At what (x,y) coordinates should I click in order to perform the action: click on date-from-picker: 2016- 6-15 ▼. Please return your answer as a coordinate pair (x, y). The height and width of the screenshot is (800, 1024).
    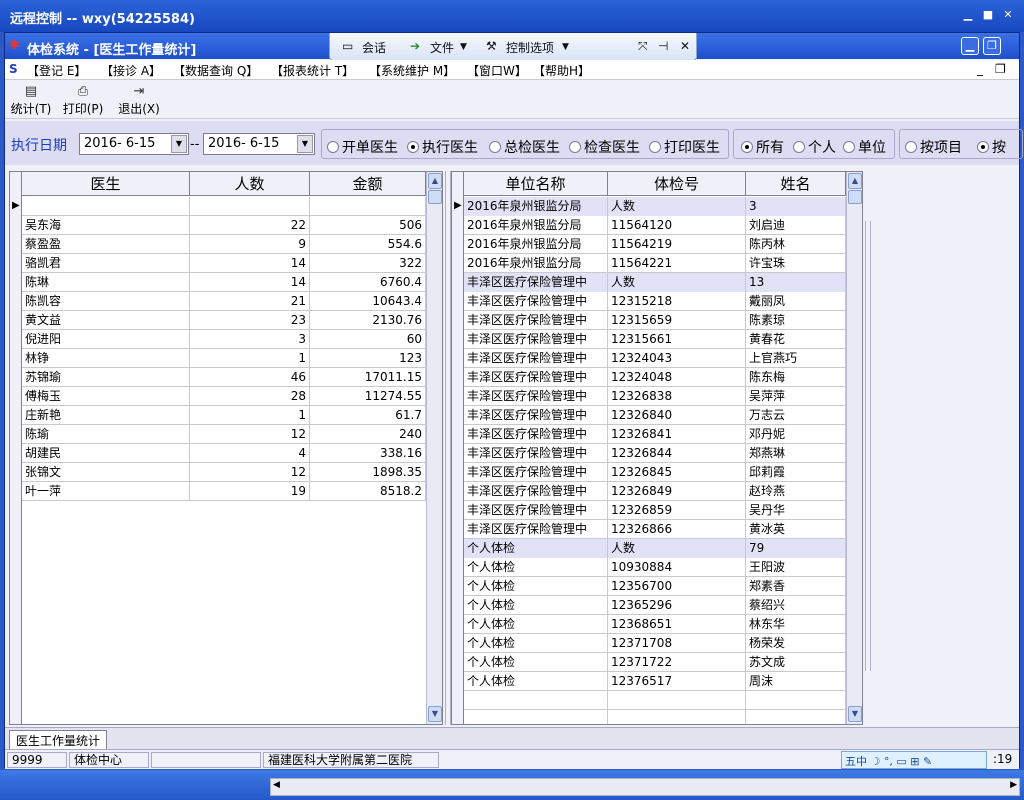
    Looking at the image, I should click on (134, 144).